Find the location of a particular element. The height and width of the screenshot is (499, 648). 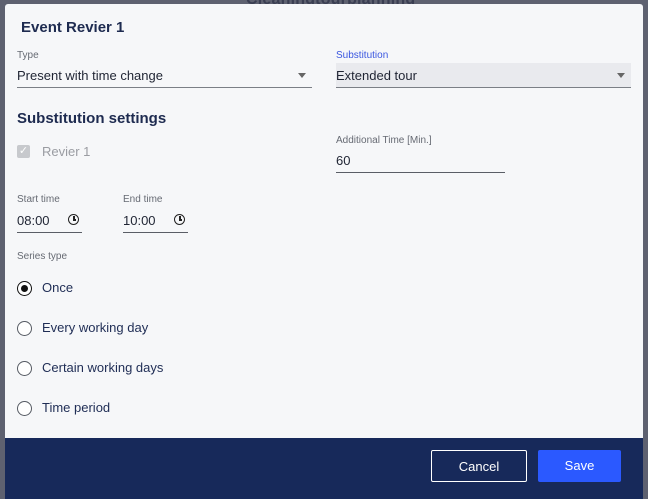

substitution-select: Extended tour is located at coordinates (483, 75).